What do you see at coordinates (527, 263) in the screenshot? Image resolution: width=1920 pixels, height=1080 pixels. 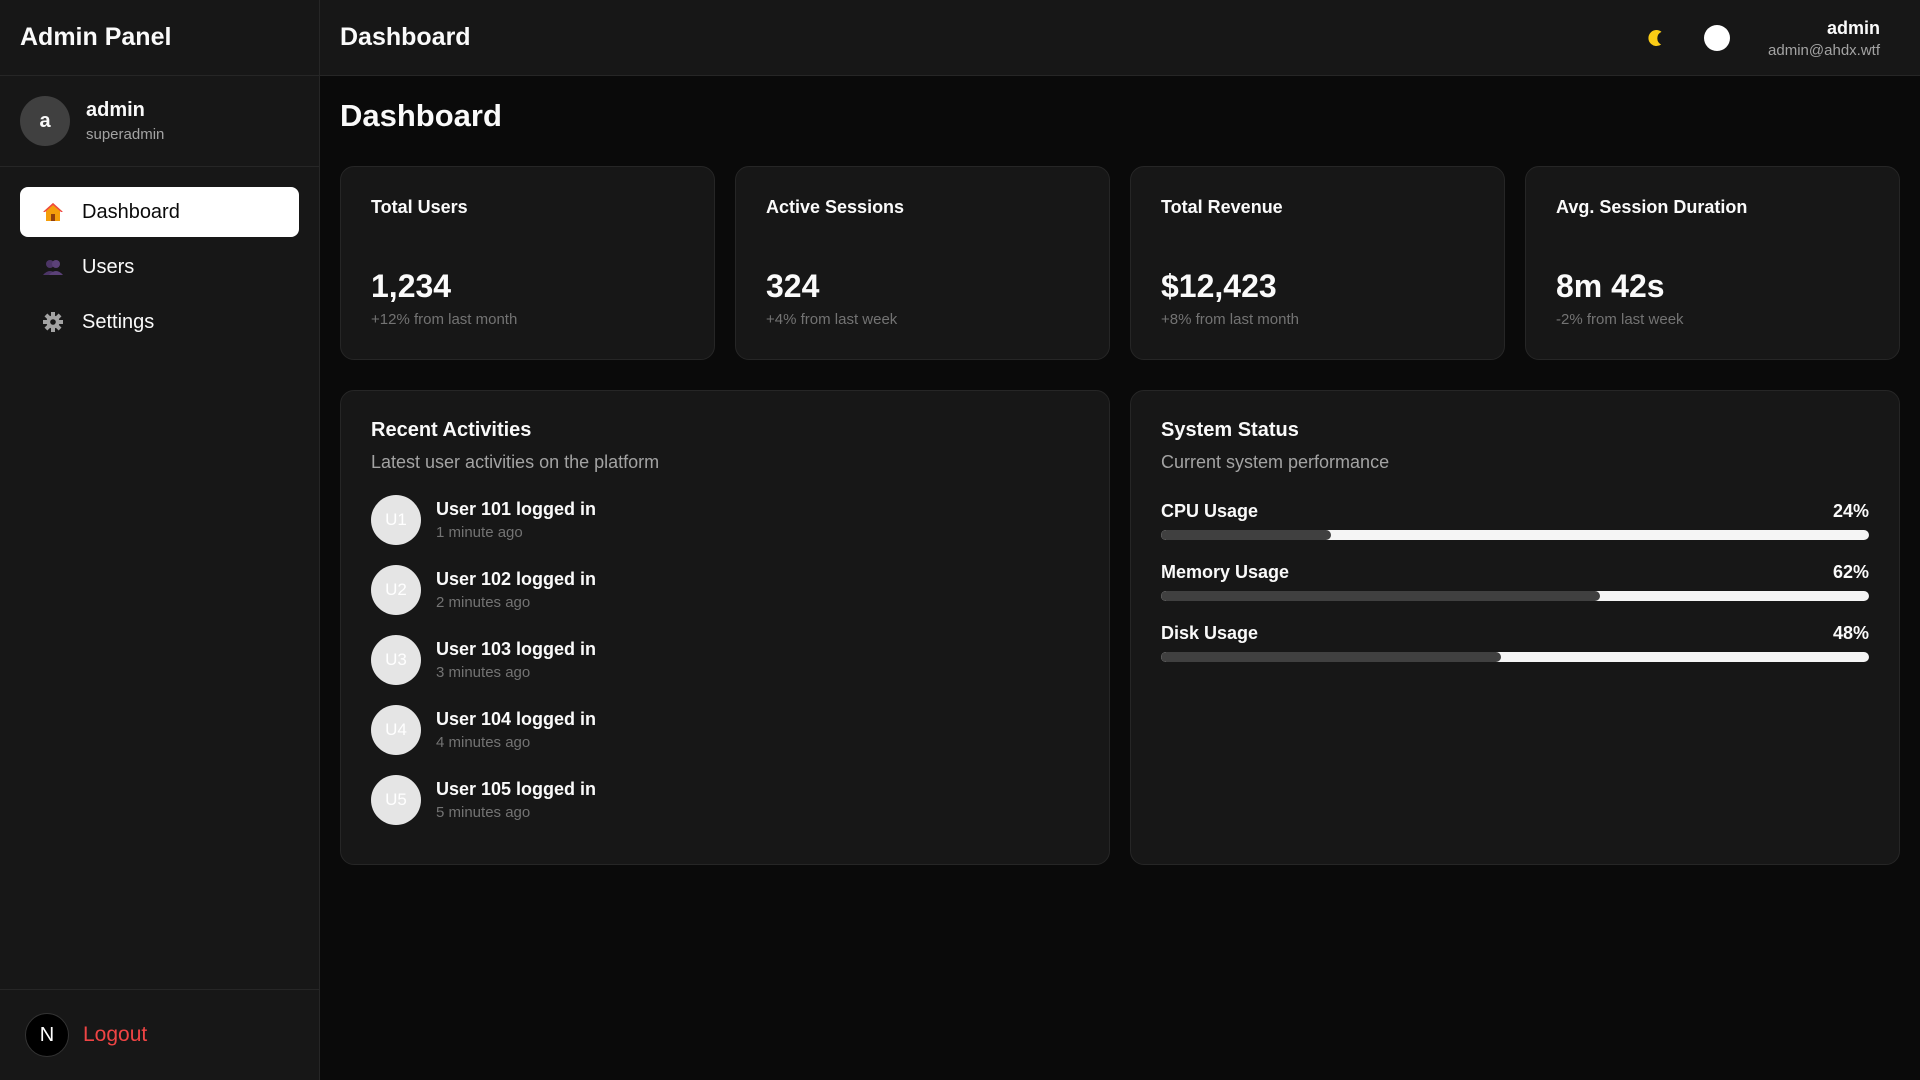 I see `stat-card-total-users: Total Users 1,234 +12% from last month` at bounding box center [527, 263].